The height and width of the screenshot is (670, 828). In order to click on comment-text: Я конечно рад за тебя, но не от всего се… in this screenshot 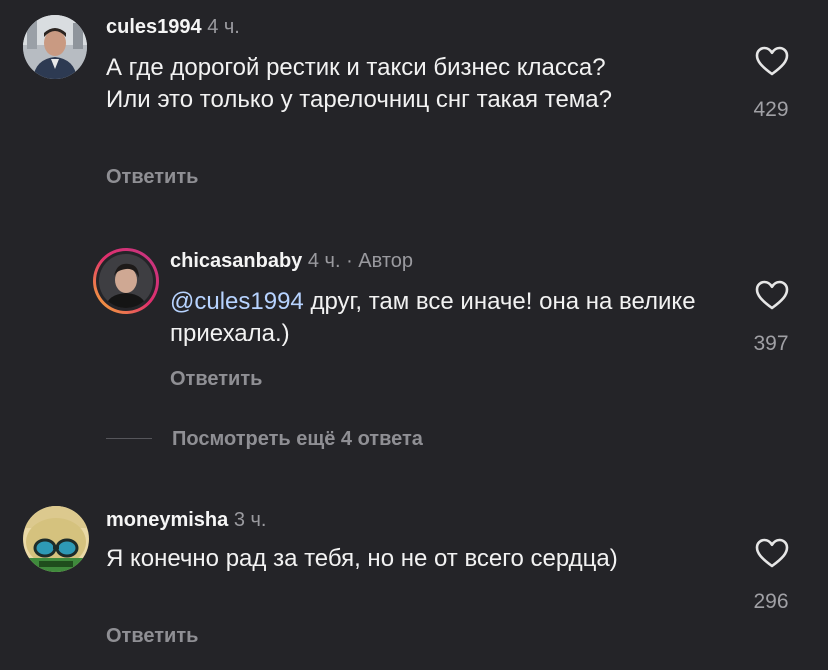, I will do `click(362, 558)`.